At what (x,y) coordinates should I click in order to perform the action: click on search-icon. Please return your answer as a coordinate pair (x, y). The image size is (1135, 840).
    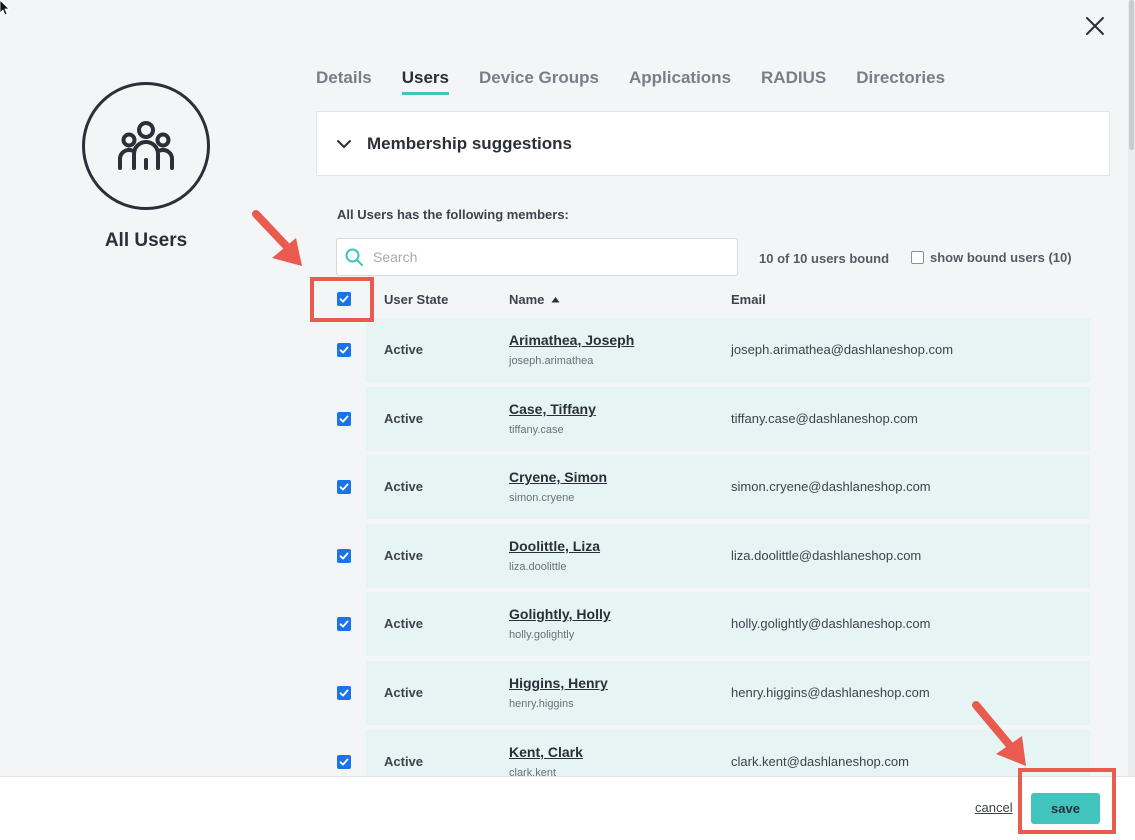
    Looking at the image, I should click on (354, 257).